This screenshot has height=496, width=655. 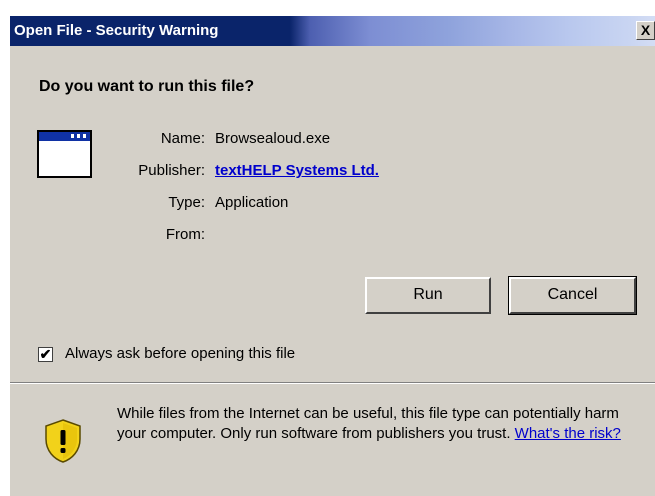 I want to click on type-value: Application, so click(x=252, y=202).